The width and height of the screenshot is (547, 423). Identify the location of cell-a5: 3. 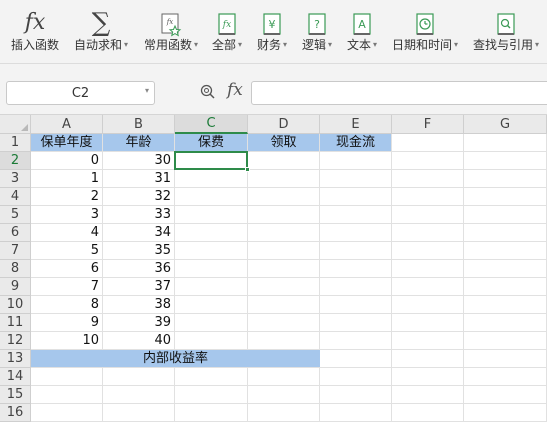
(67, 215).